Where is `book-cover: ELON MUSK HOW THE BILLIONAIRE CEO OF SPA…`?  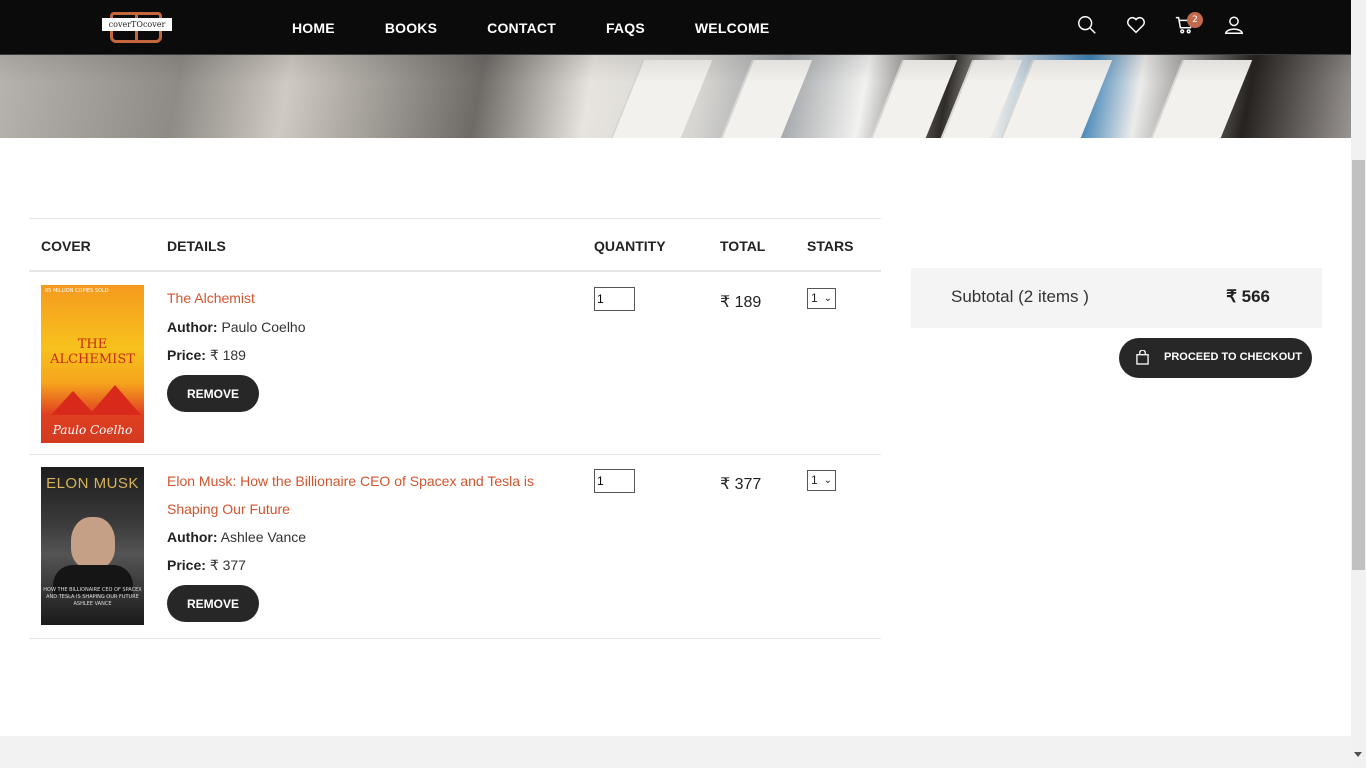
book-cover: ELON MUSK HOW THE BILLIONAIRE CEO OF SPA… is located at coordinates (92, 546).